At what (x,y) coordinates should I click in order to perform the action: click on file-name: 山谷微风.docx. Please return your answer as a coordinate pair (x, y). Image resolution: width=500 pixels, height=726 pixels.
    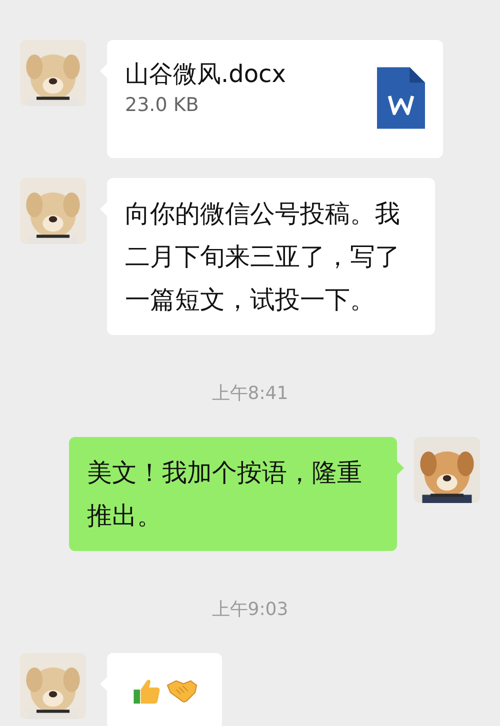
    Looking at the image, I should click on (205, 74).